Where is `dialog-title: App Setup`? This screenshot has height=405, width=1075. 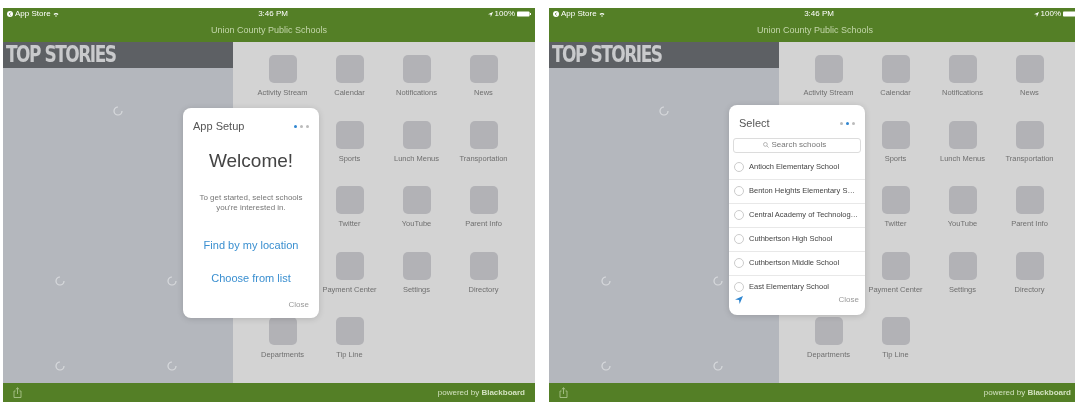
dialog-title: App Setup is located at coordinates (219, 126).